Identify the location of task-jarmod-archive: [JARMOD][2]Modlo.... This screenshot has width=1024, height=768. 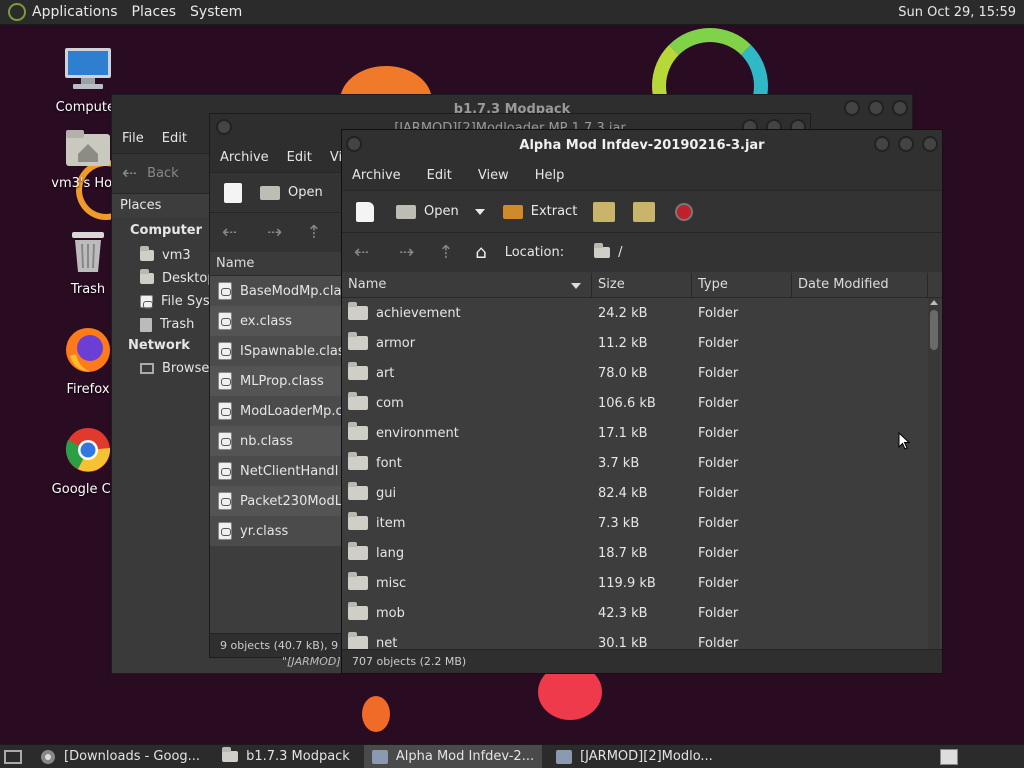
(634, 756).